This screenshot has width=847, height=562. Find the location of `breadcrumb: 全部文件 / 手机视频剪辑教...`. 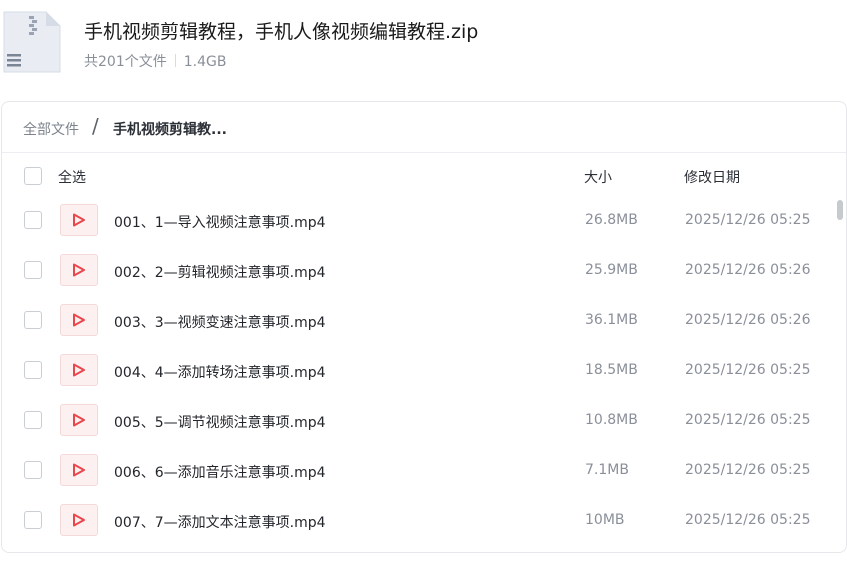

breadcrumb: 全部文件 / 手机视频剪辑教... is located at coordinates (424, 127).